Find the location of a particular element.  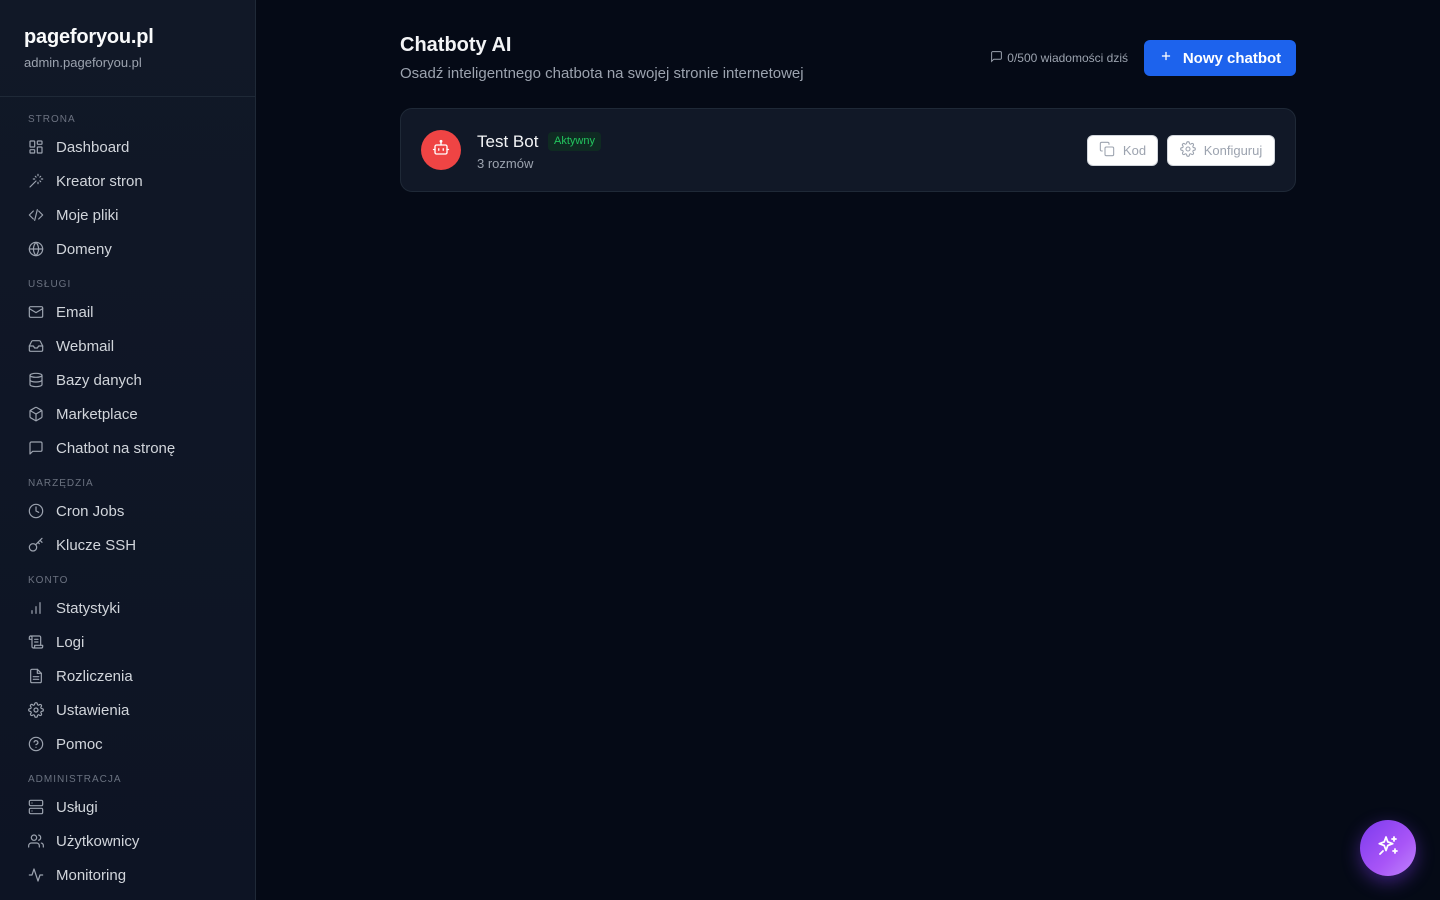

chatbot-avatar is located at coordinates (441, 150).